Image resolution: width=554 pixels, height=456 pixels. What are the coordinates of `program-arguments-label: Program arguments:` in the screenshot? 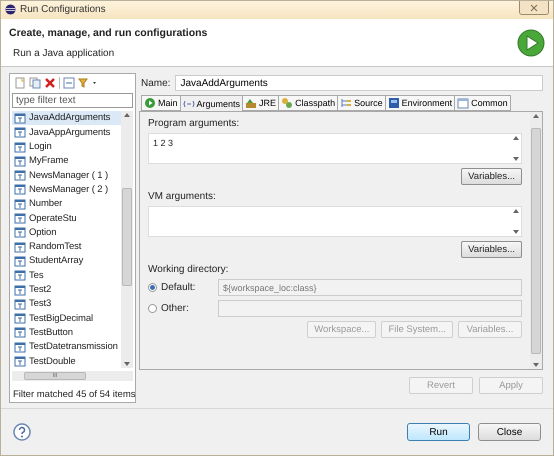 It's located at (194, 123).